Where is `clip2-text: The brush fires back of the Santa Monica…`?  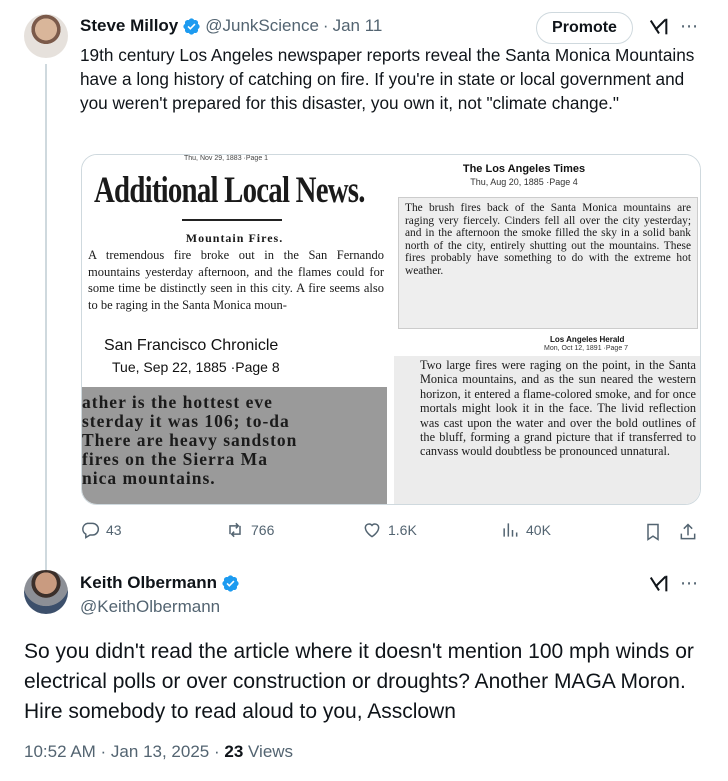
clip2-text: The brush fires back of the Santa Monica… is located at coordinates (548, 263).